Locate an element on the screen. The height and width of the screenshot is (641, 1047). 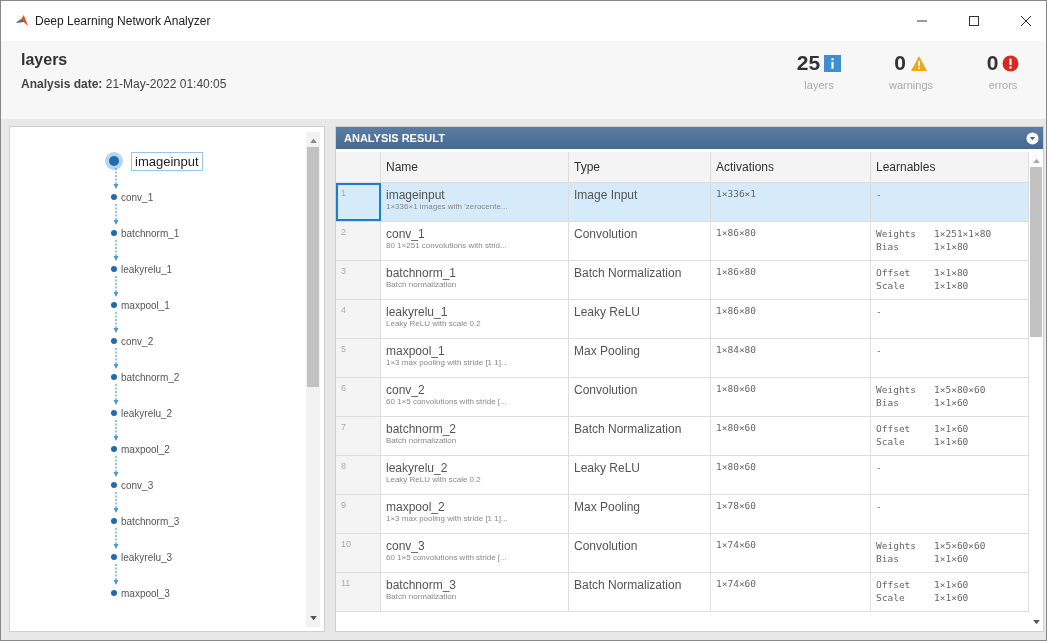
table-row: 2 conv_1 80 1×251 convolutions with strid... Convolution 1×86×80 Weights 1×251×1×80 Bias 1×1×80 is located at coordinates (682, 241).